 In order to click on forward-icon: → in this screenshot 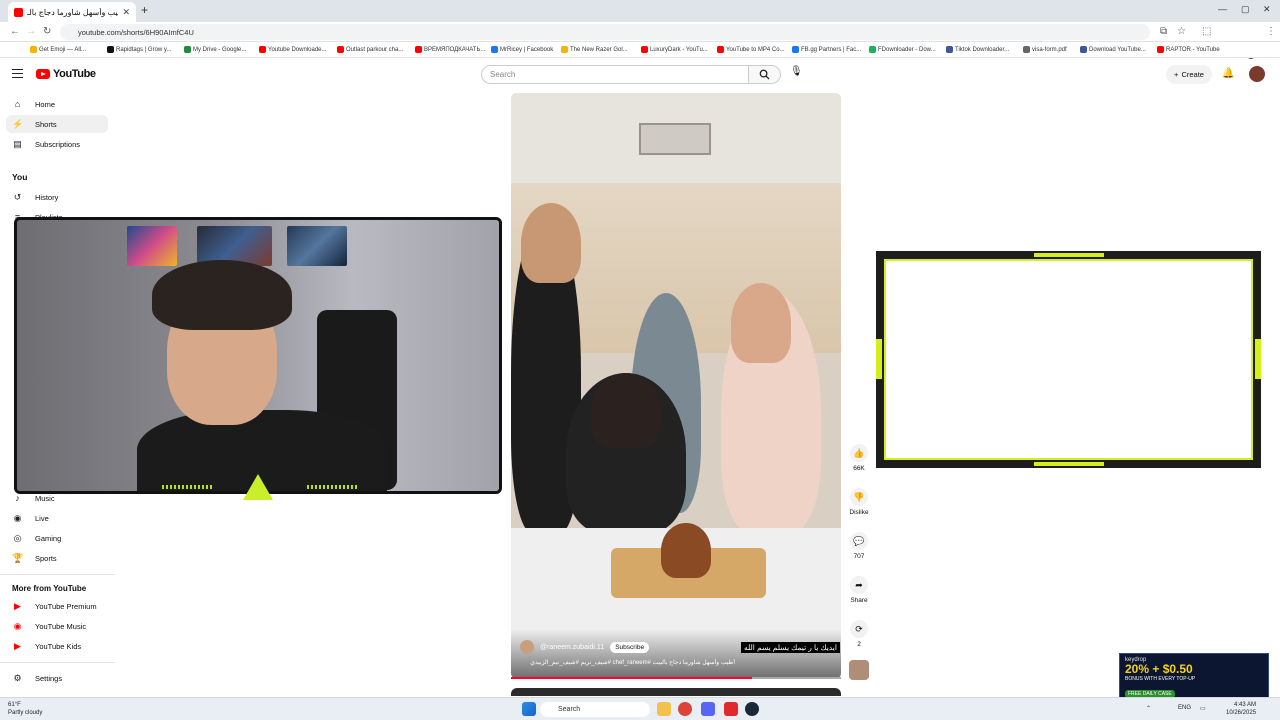, I will do `click(31, 31)`.